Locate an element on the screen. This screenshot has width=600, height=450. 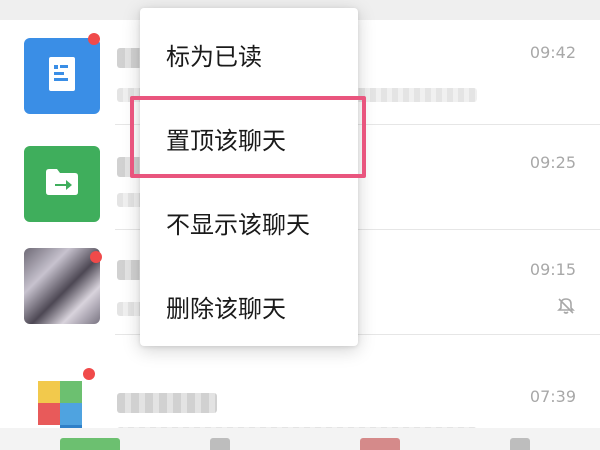
document-icon is located at coordinates (62, 76).